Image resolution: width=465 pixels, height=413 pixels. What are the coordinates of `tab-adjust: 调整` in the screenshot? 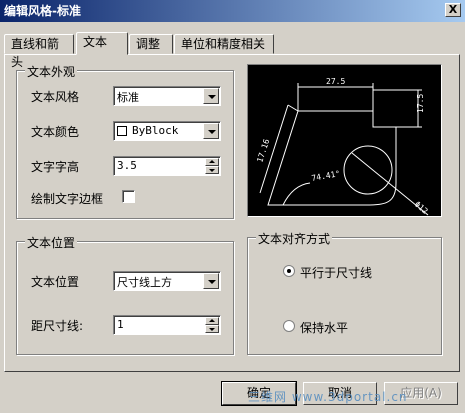 It's located at (151, 44).